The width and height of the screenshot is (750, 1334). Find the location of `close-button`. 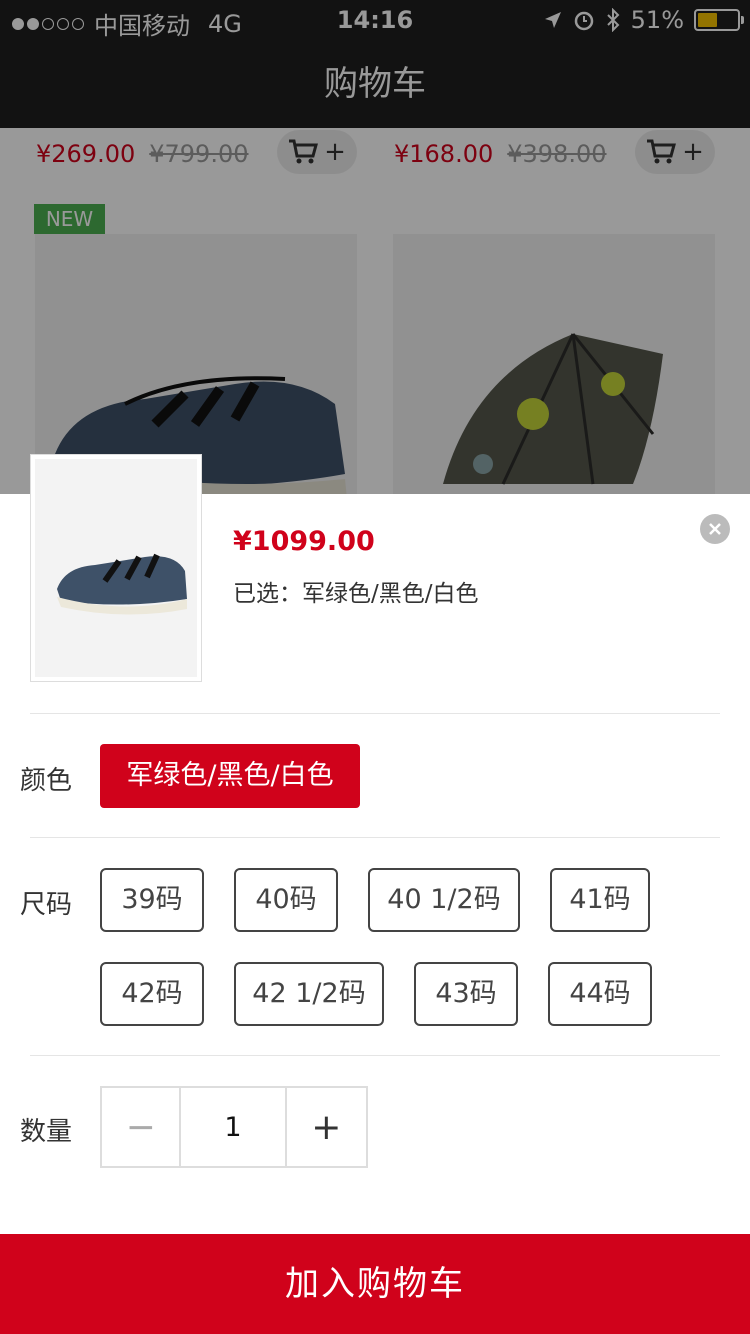

close-button is located at coordinates (715, 529).